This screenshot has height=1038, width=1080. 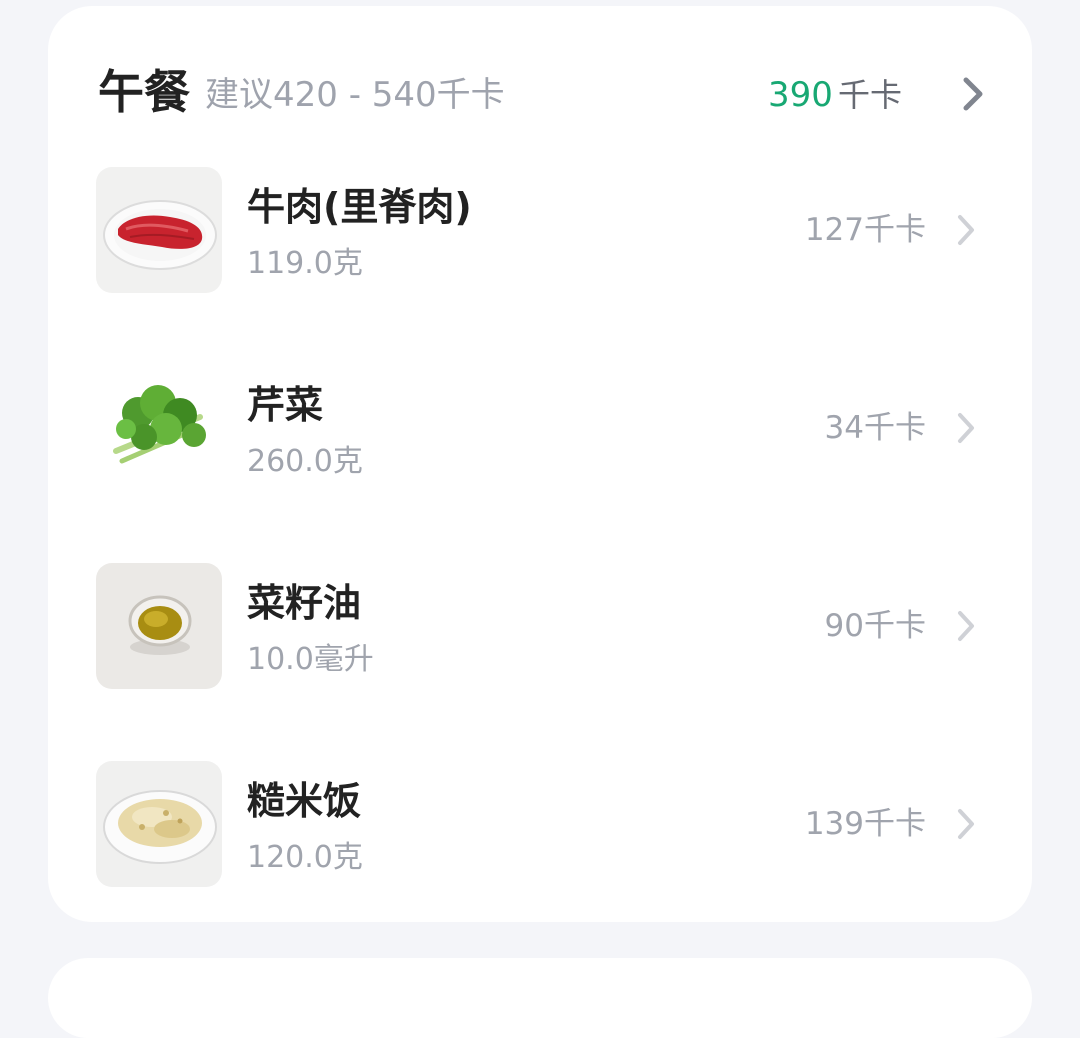 I want to click on food-name: 芹菜, so click(x=285, y=405).